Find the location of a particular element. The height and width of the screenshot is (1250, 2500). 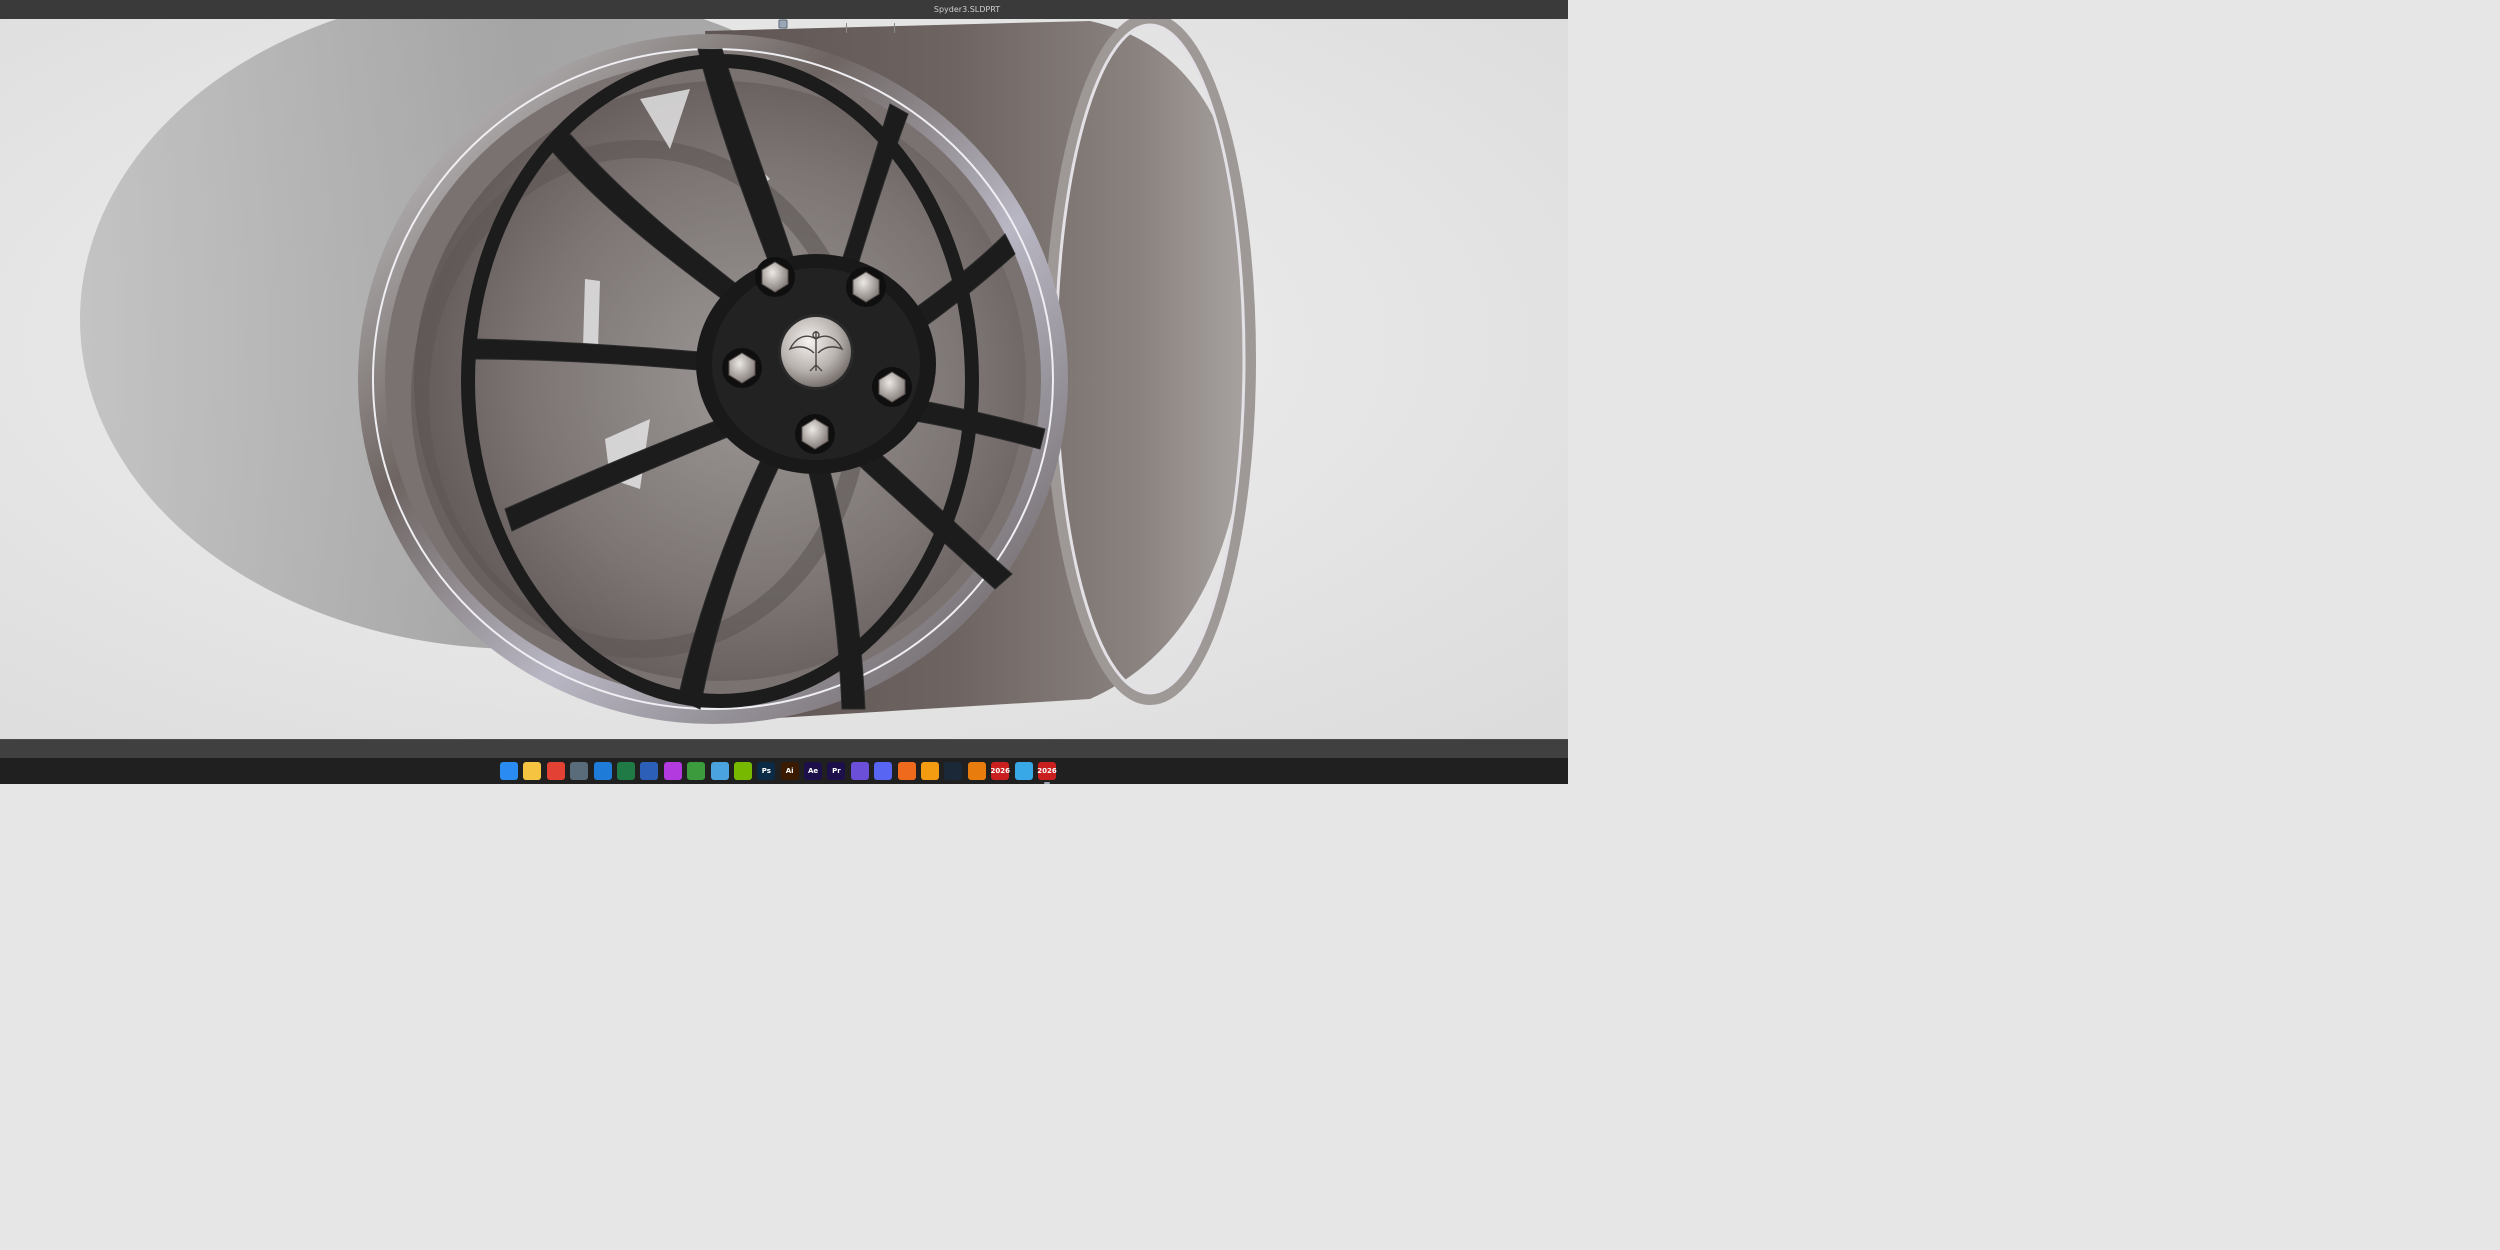

solidworks-2026-icon: 2026 is located at coordinates (1000, 771).